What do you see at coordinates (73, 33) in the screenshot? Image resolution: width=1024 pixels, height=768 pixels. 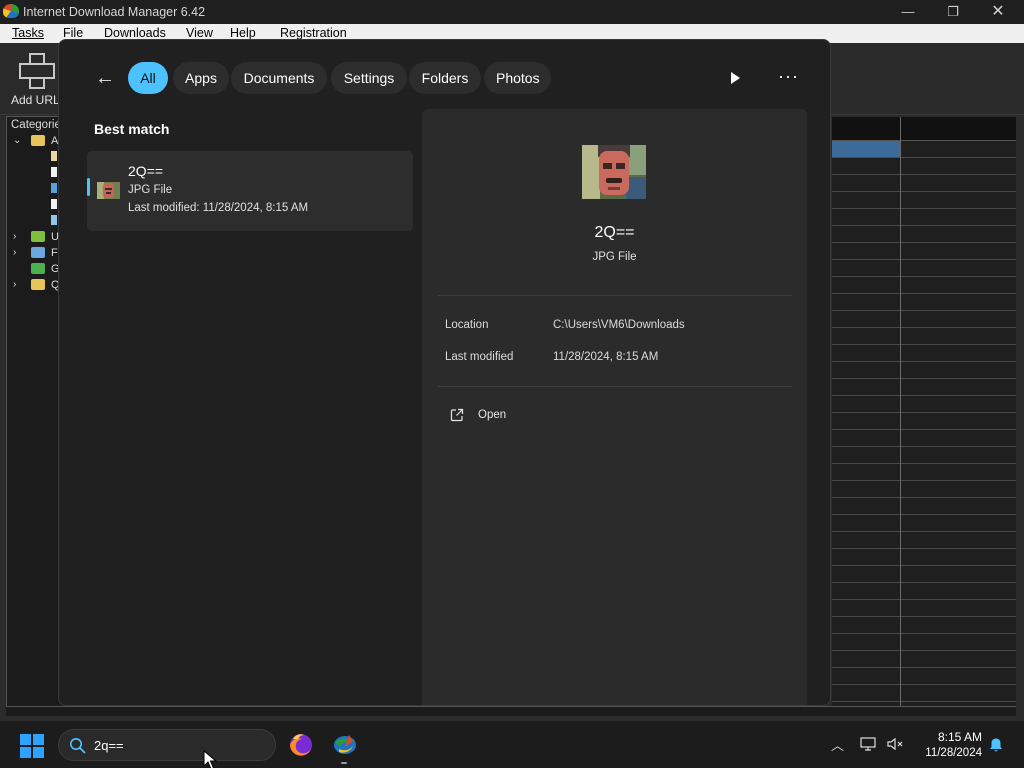 I see `menu-file: File` at bounding box center [73, 33].